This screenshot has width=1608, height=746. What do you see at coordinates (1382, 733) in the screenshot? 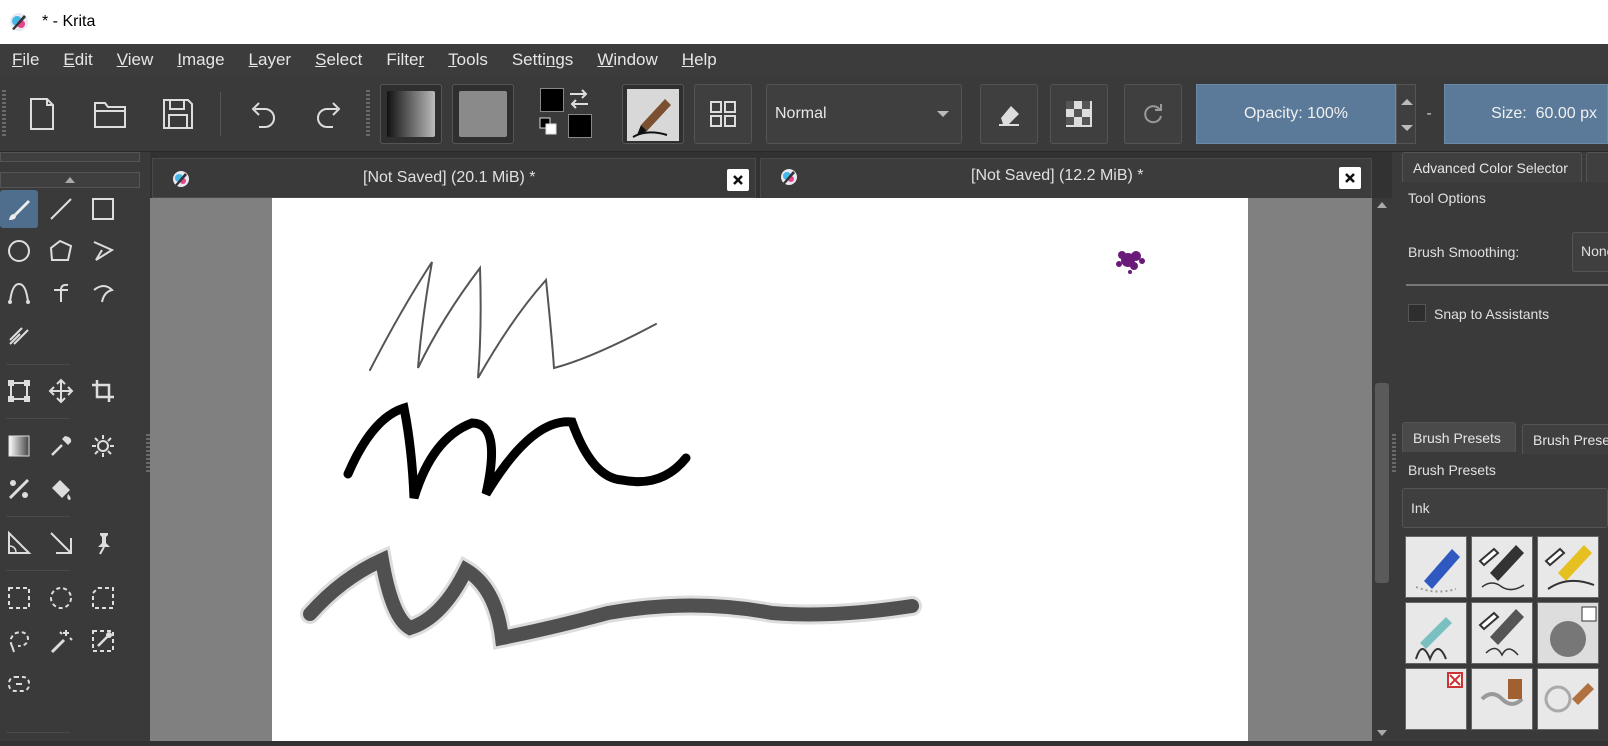
I see `scroll-down-icon` at bounding box center [1382, 733].